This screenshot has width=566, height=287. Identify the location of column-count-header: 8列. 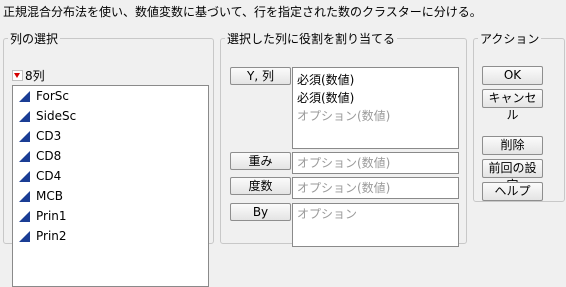
(28, 75).